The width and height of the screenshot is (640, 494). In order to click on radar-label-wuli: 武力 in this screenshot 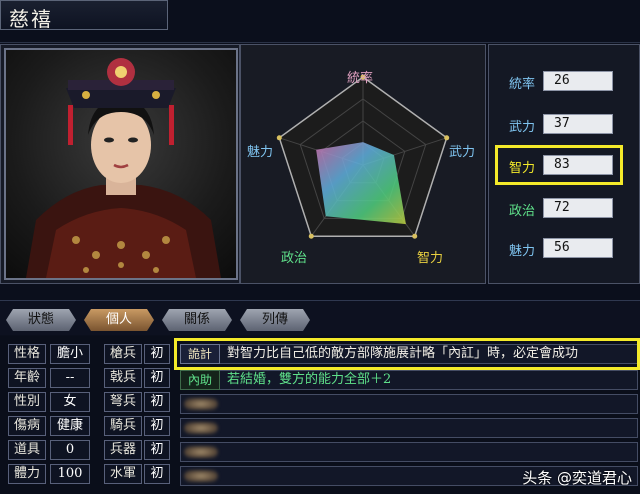, I will do `click(462, 152)`.